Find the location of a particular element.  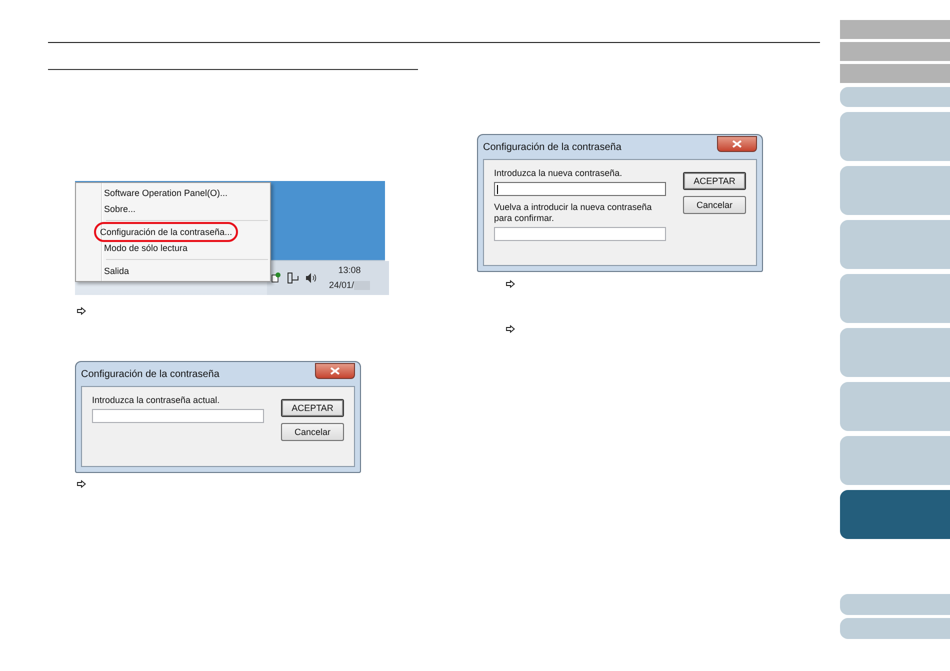

speaker-icon is located at coordinates (311, 278).